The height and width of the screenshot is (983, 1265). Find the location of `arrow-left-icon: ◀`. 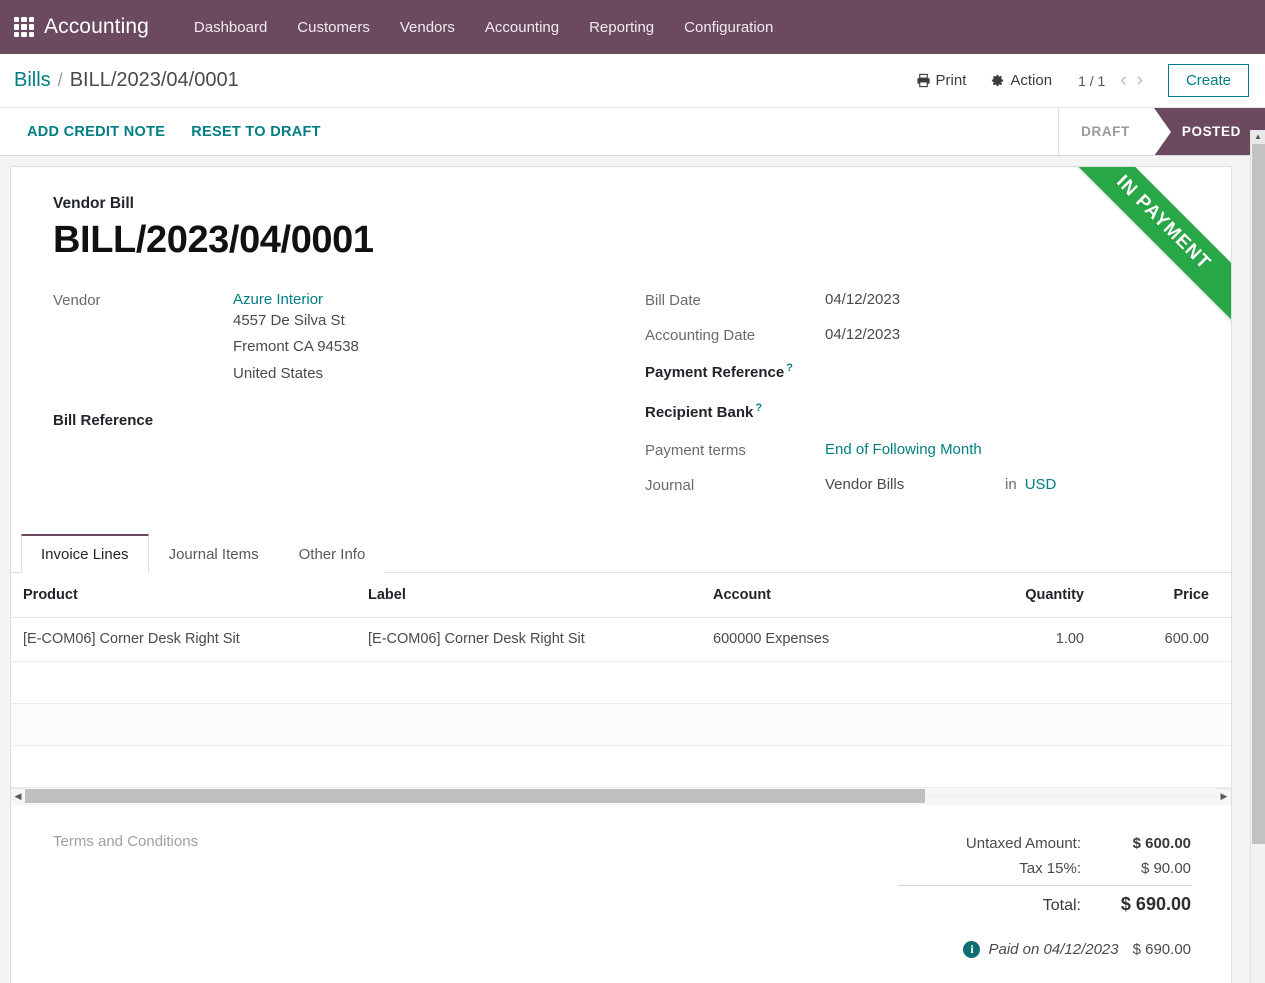

arrow-left-icon: ◀ is located at coordinates (18, 796).